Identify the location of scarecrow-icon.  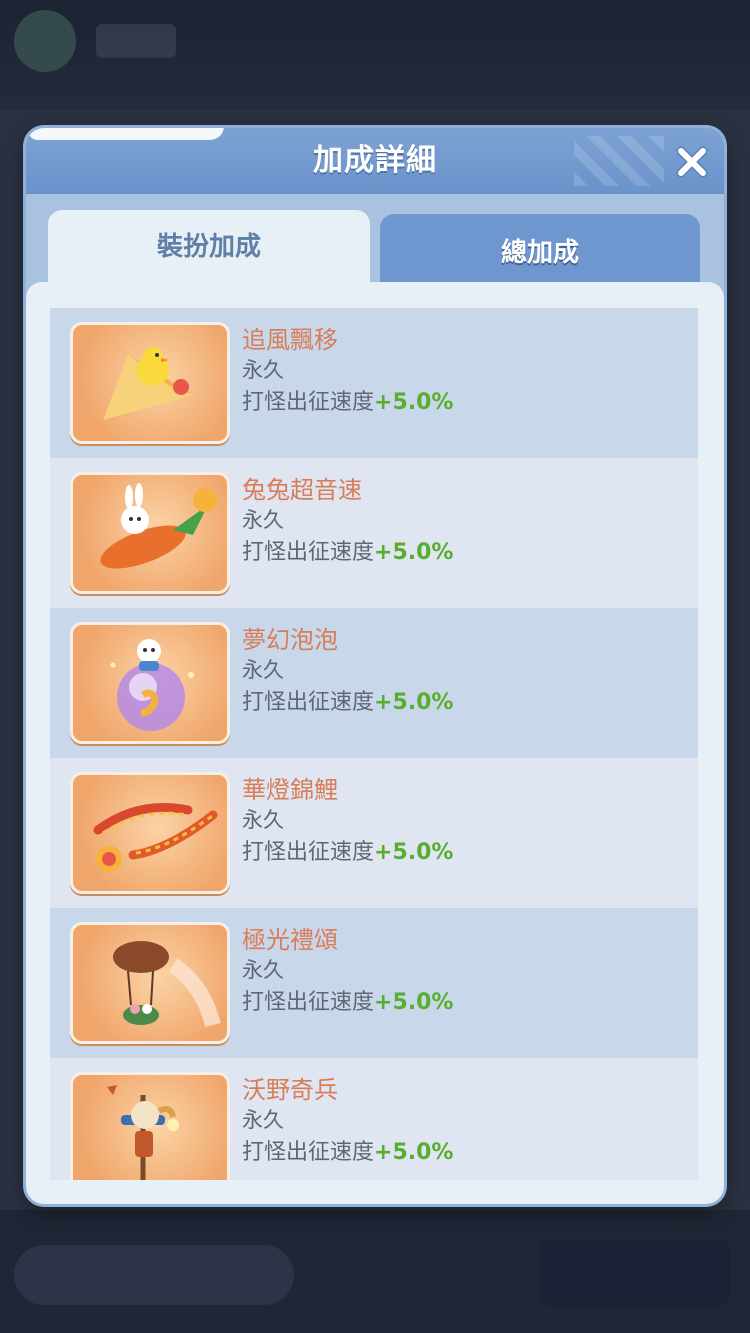
(150, 1126).